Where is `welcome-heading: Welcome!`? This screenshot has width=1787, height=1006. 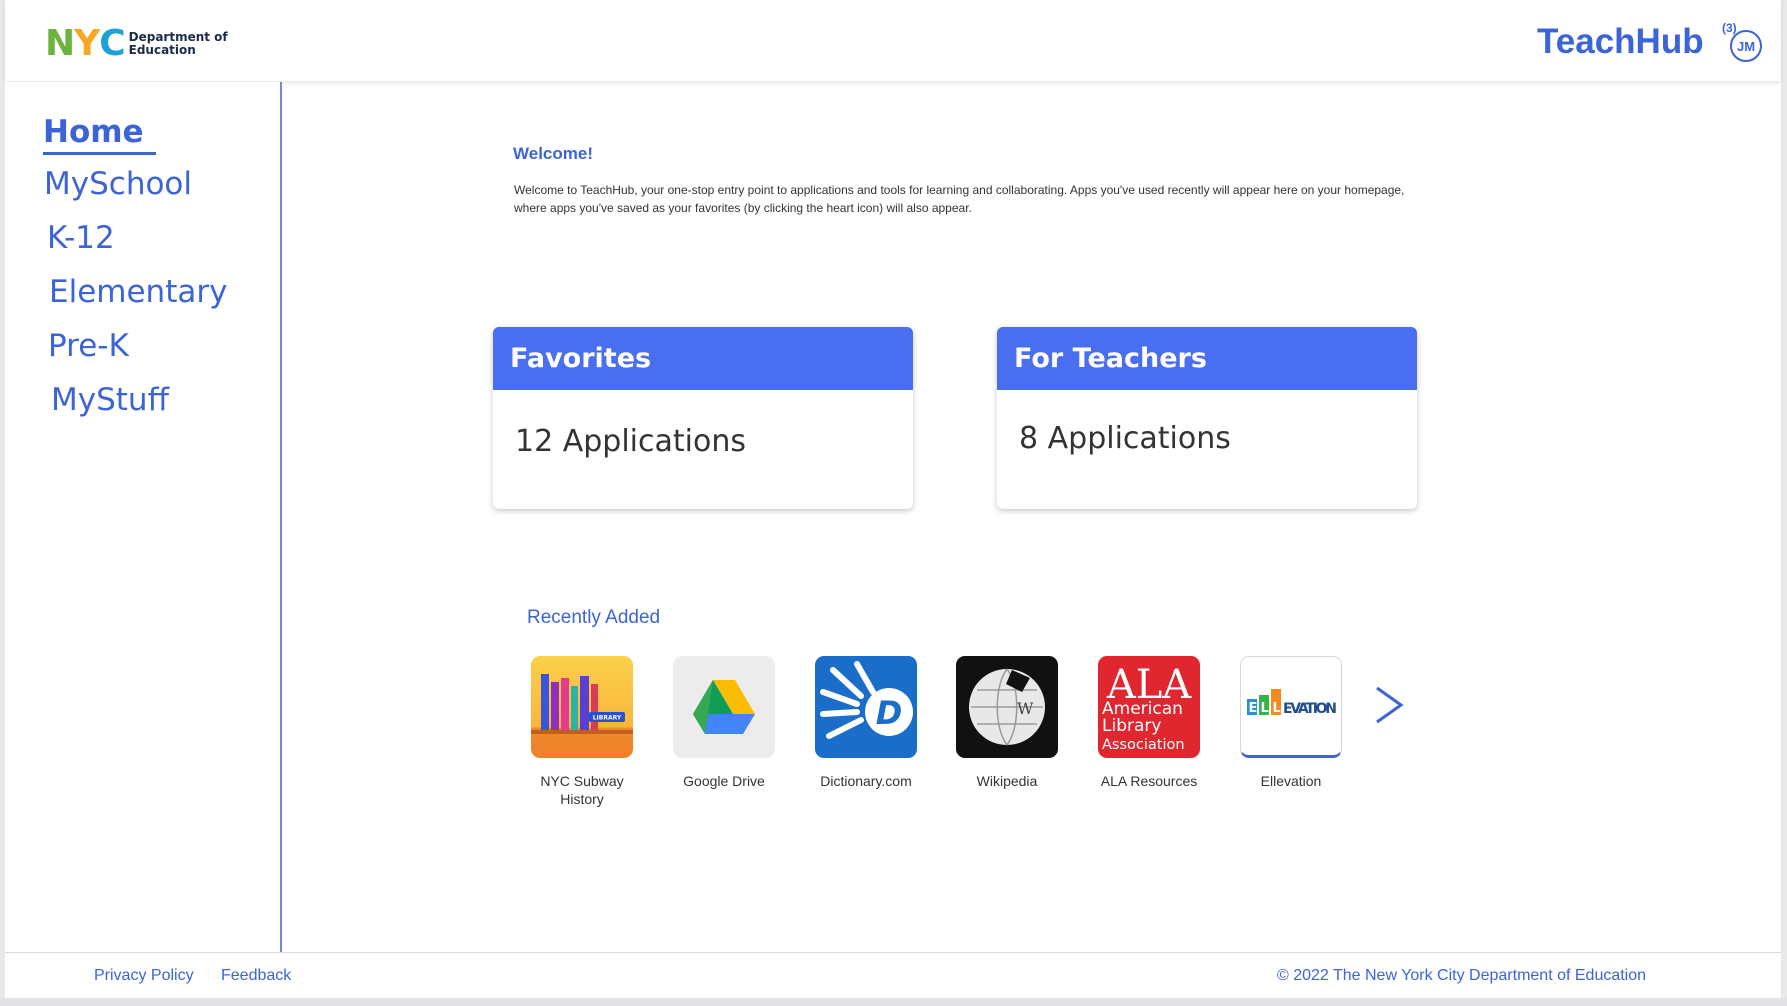
welcome-heading: Welcome! is located at coordinates (553, 153).